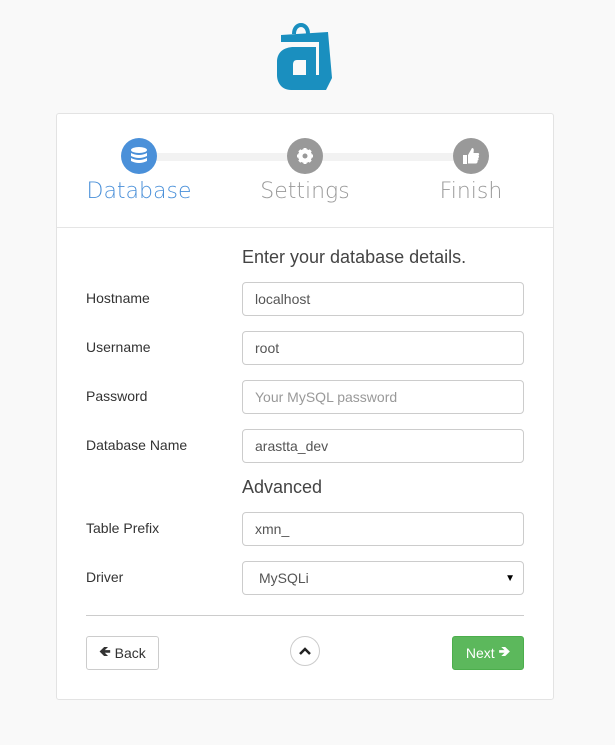  What do you see at coordinates (510, 578) in the screenshot?
I see `caret-down-icon: ▼` at bounding box center [510, 578].